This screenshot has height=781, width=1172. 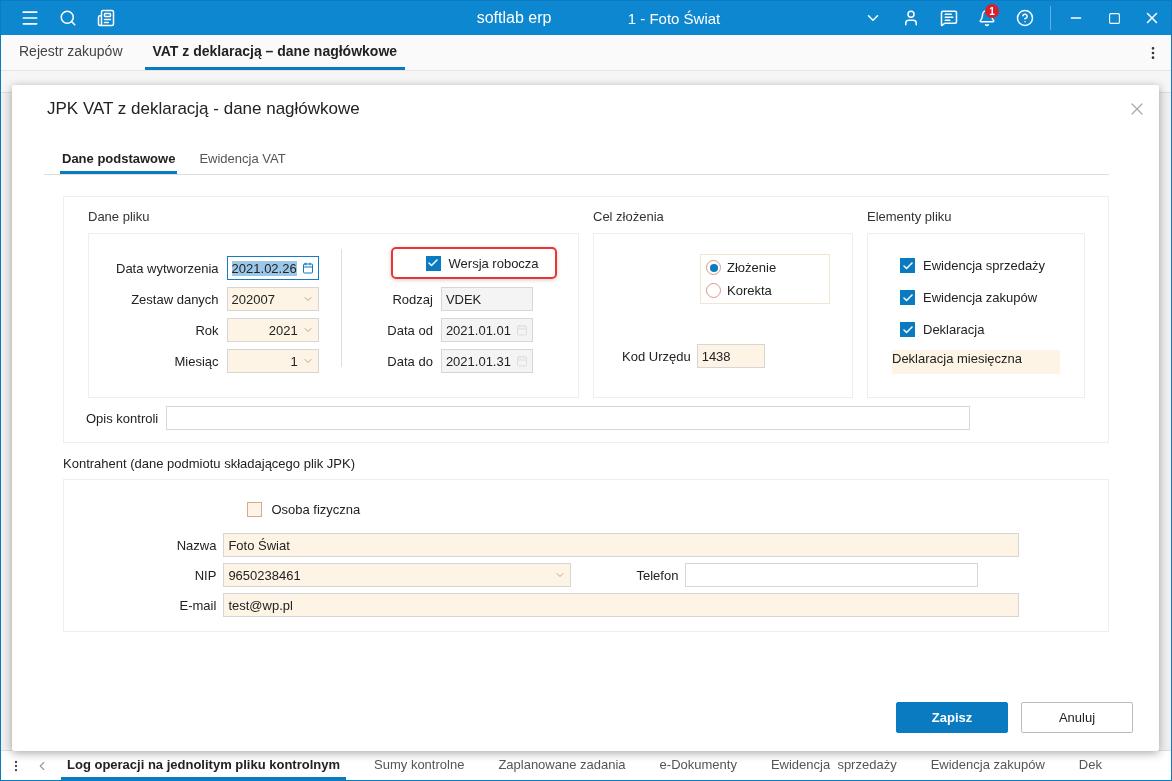 I want to click on dropdown-field: 1, so click(x=272, y=361).